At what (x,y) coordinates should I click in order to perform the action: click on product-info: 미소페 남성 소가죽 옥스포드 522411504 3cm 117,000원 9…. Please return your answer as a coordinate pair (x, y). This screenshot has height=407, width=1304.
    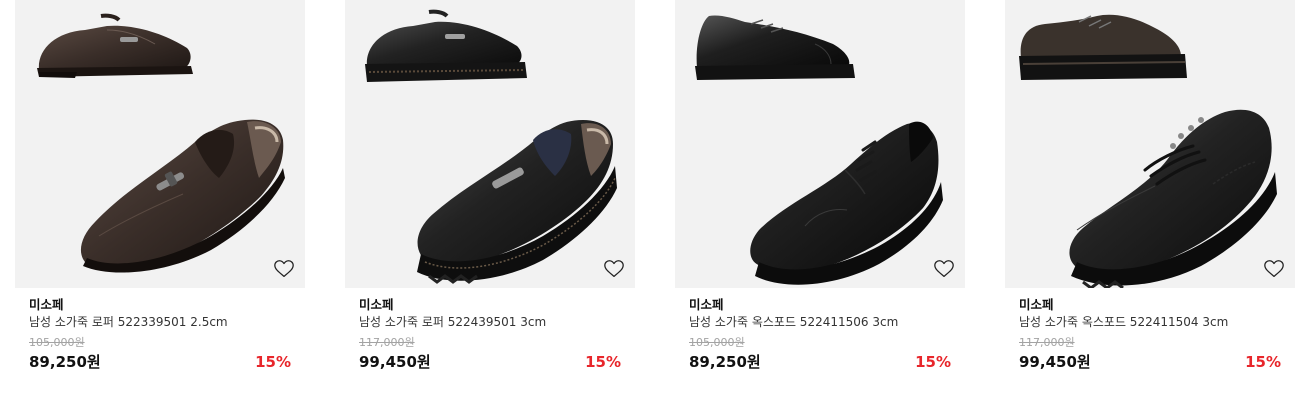
    Looking at the image, I should click on (1150, 334).